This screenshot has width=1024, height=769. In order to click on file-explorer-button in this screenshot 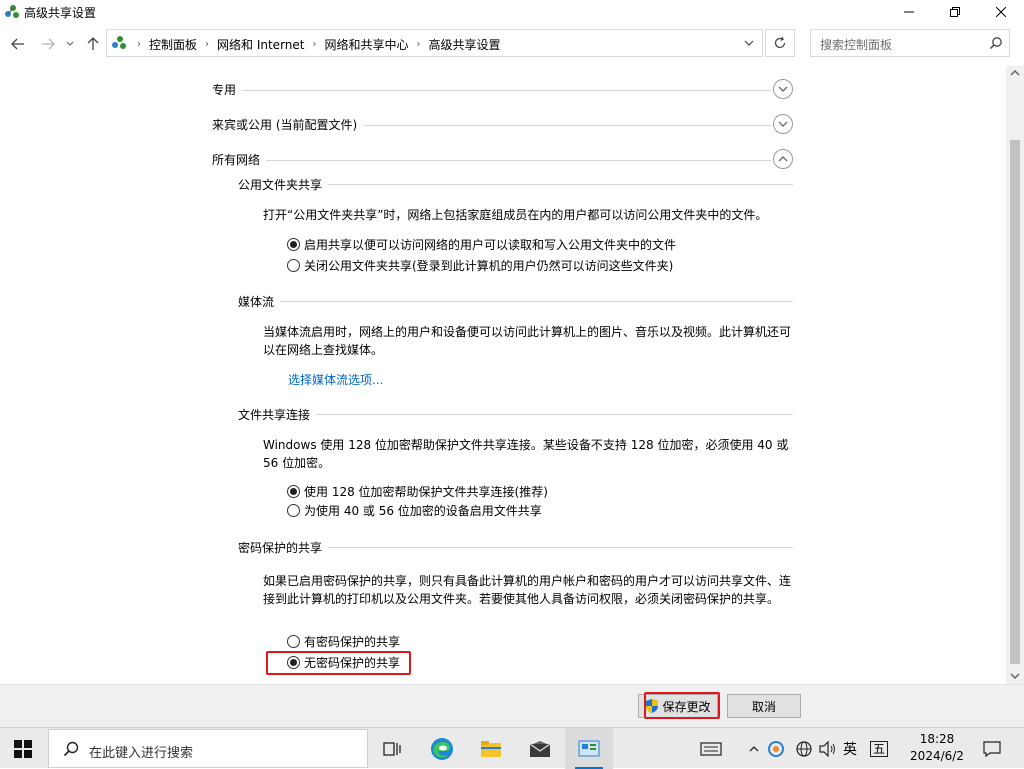, I will do `click(491, 748)`.